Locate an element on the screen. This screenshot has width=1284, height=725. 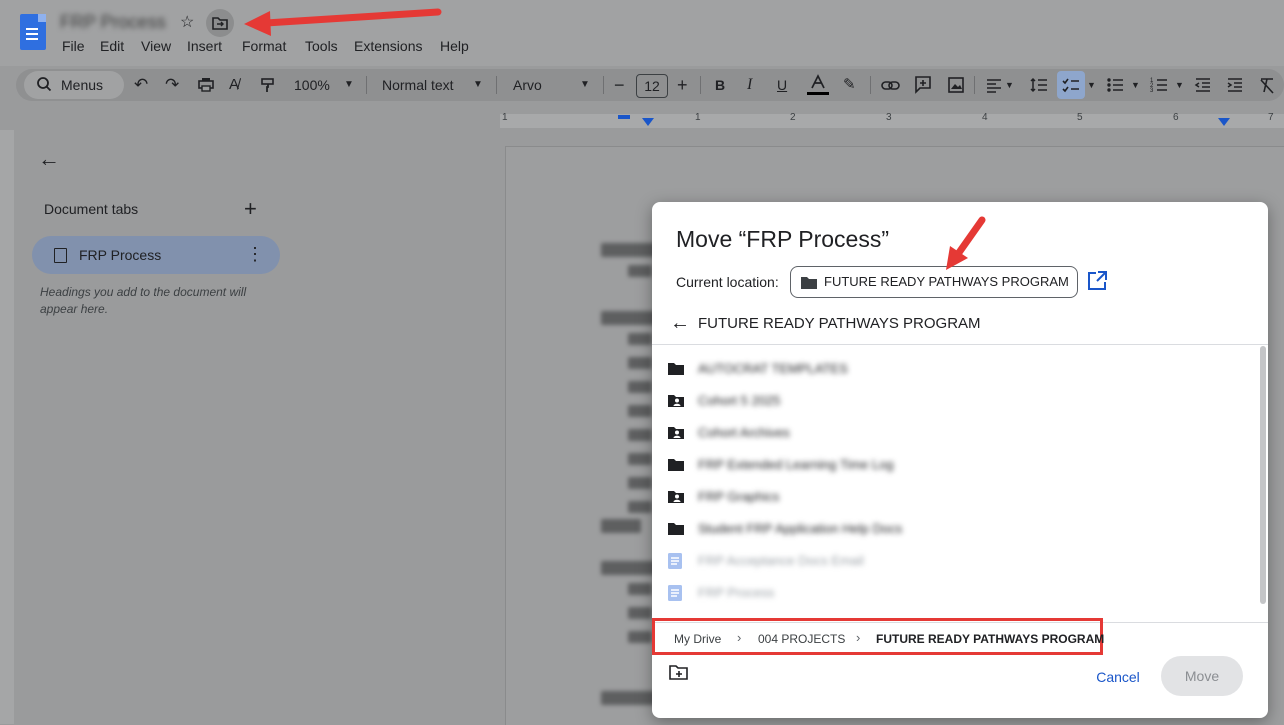
star-icon: ☆ is located at coordinates (187, 22).